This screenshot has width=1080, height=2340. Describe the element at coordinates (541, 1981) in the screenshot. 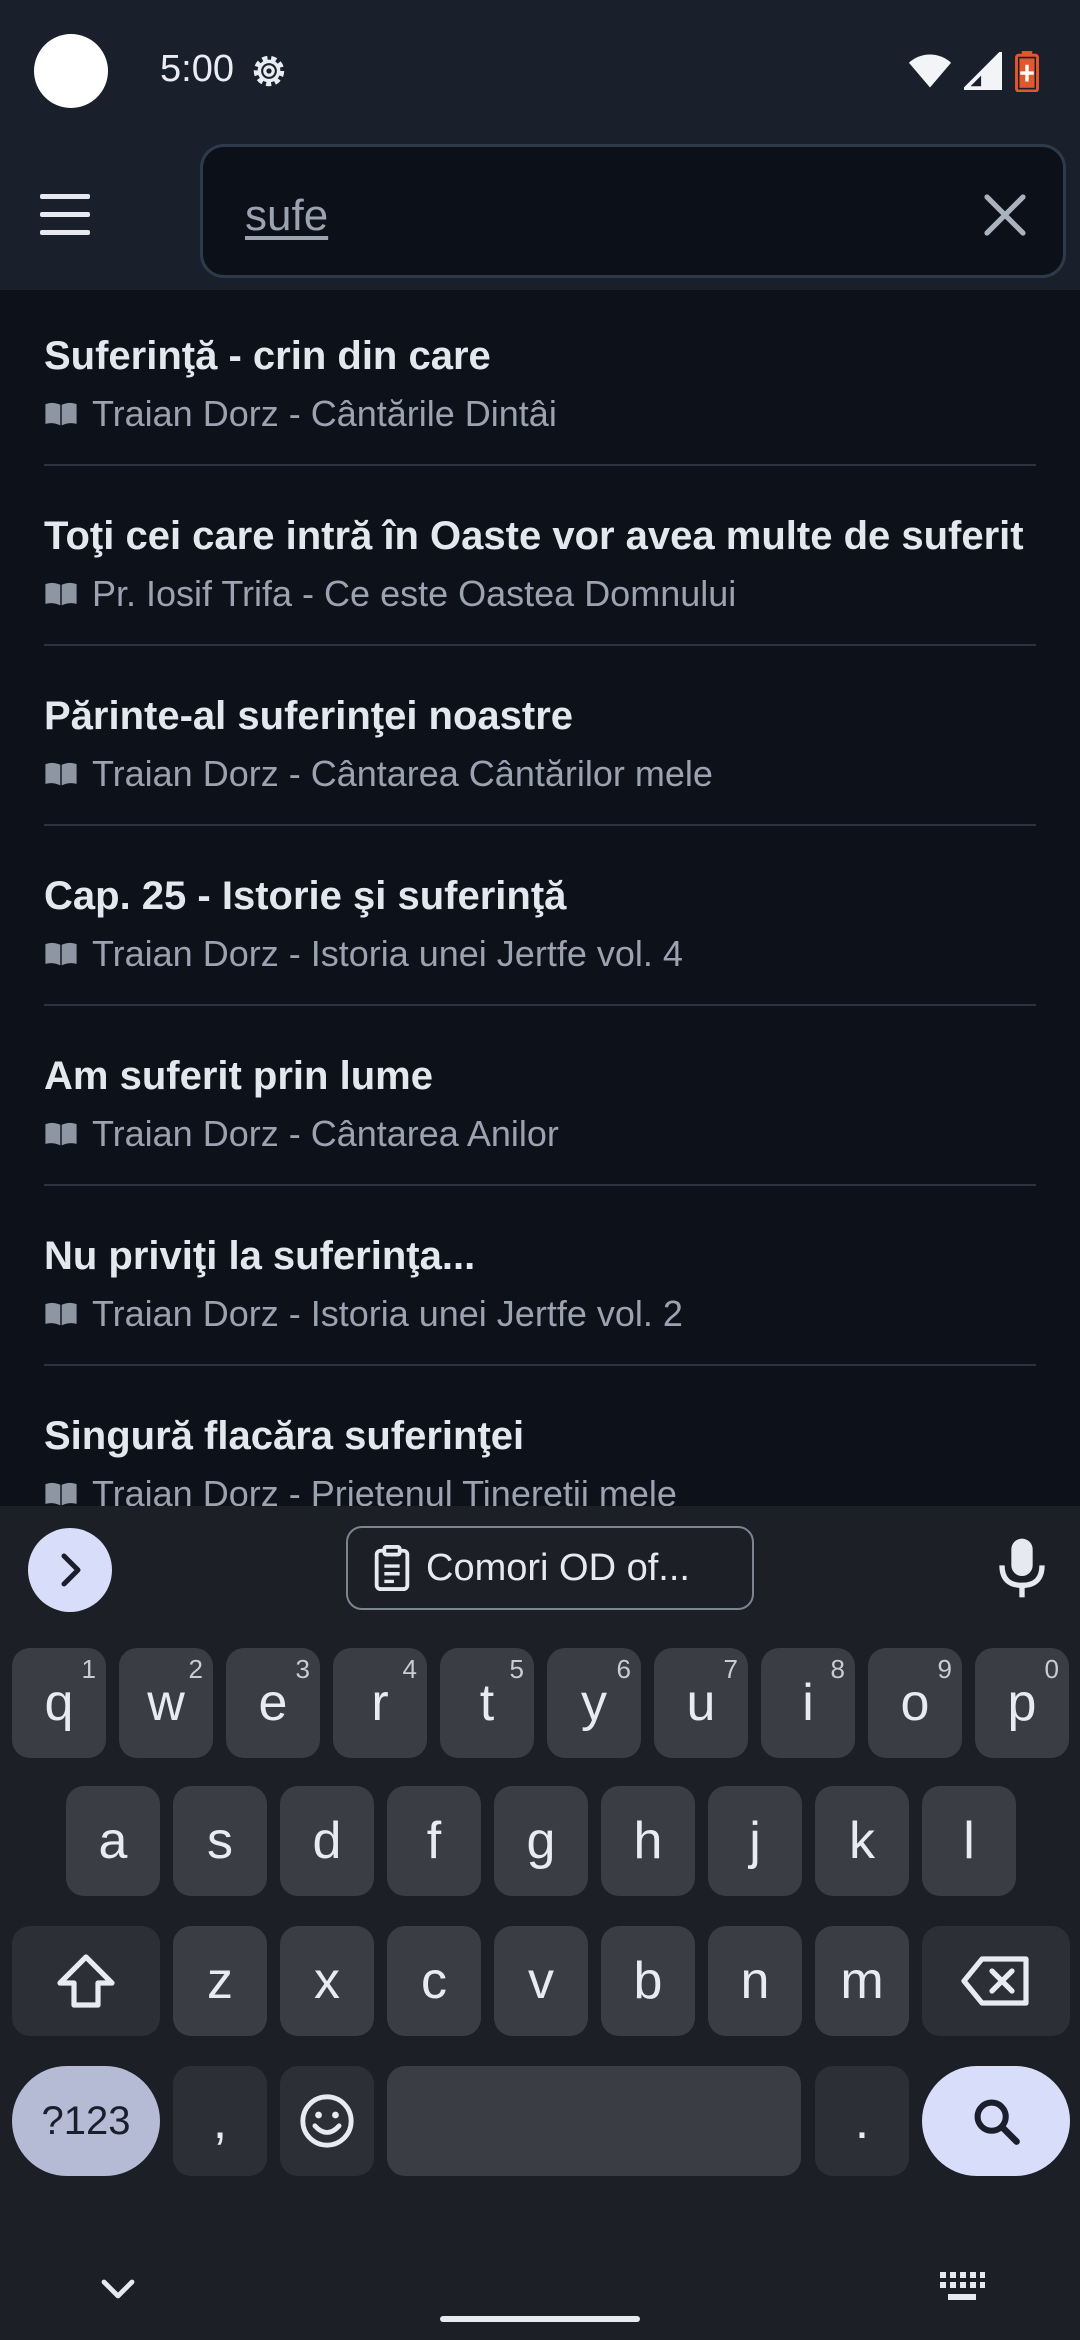

I see `key-v: v` at that location.